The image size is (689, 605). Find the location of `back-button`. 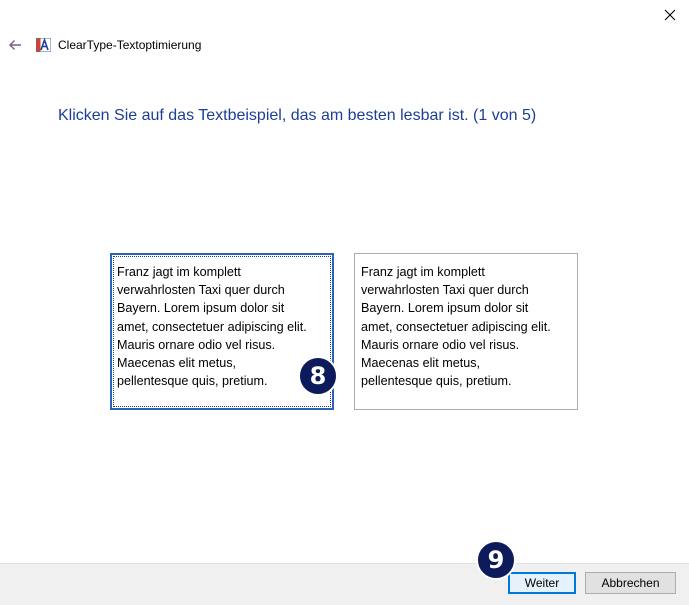

back-button is located at coordinates (15, 45).